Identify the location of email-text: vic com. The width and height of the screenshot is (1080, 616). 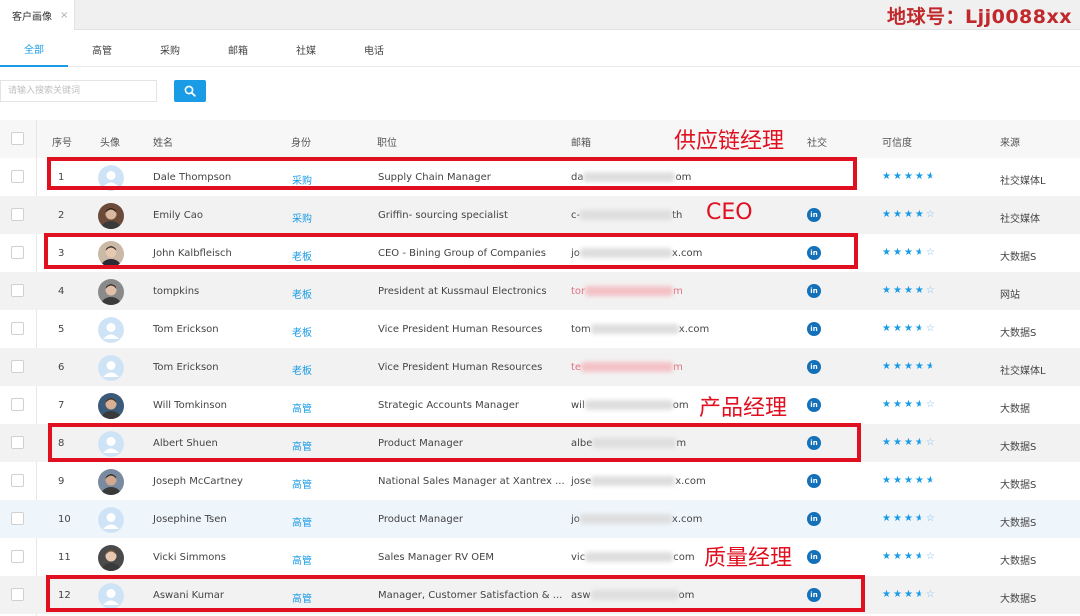
(633, 557).